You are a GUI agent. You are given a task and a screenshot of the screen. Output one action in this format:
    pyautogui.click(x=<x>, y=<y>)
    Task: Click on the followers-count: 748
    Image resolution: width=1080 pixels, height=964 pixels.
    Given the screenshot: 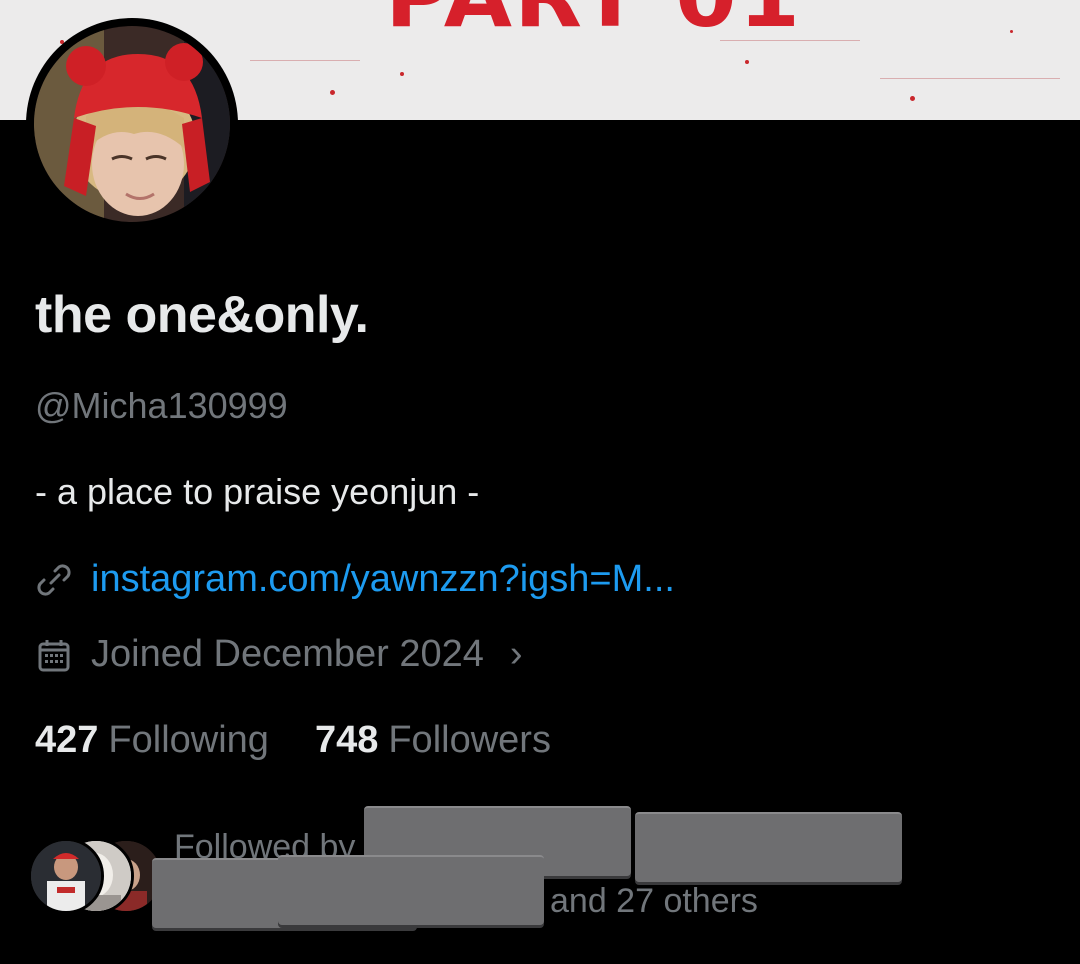 What is the action you would take?
    pyautogui.click(x=346, y=740)
    